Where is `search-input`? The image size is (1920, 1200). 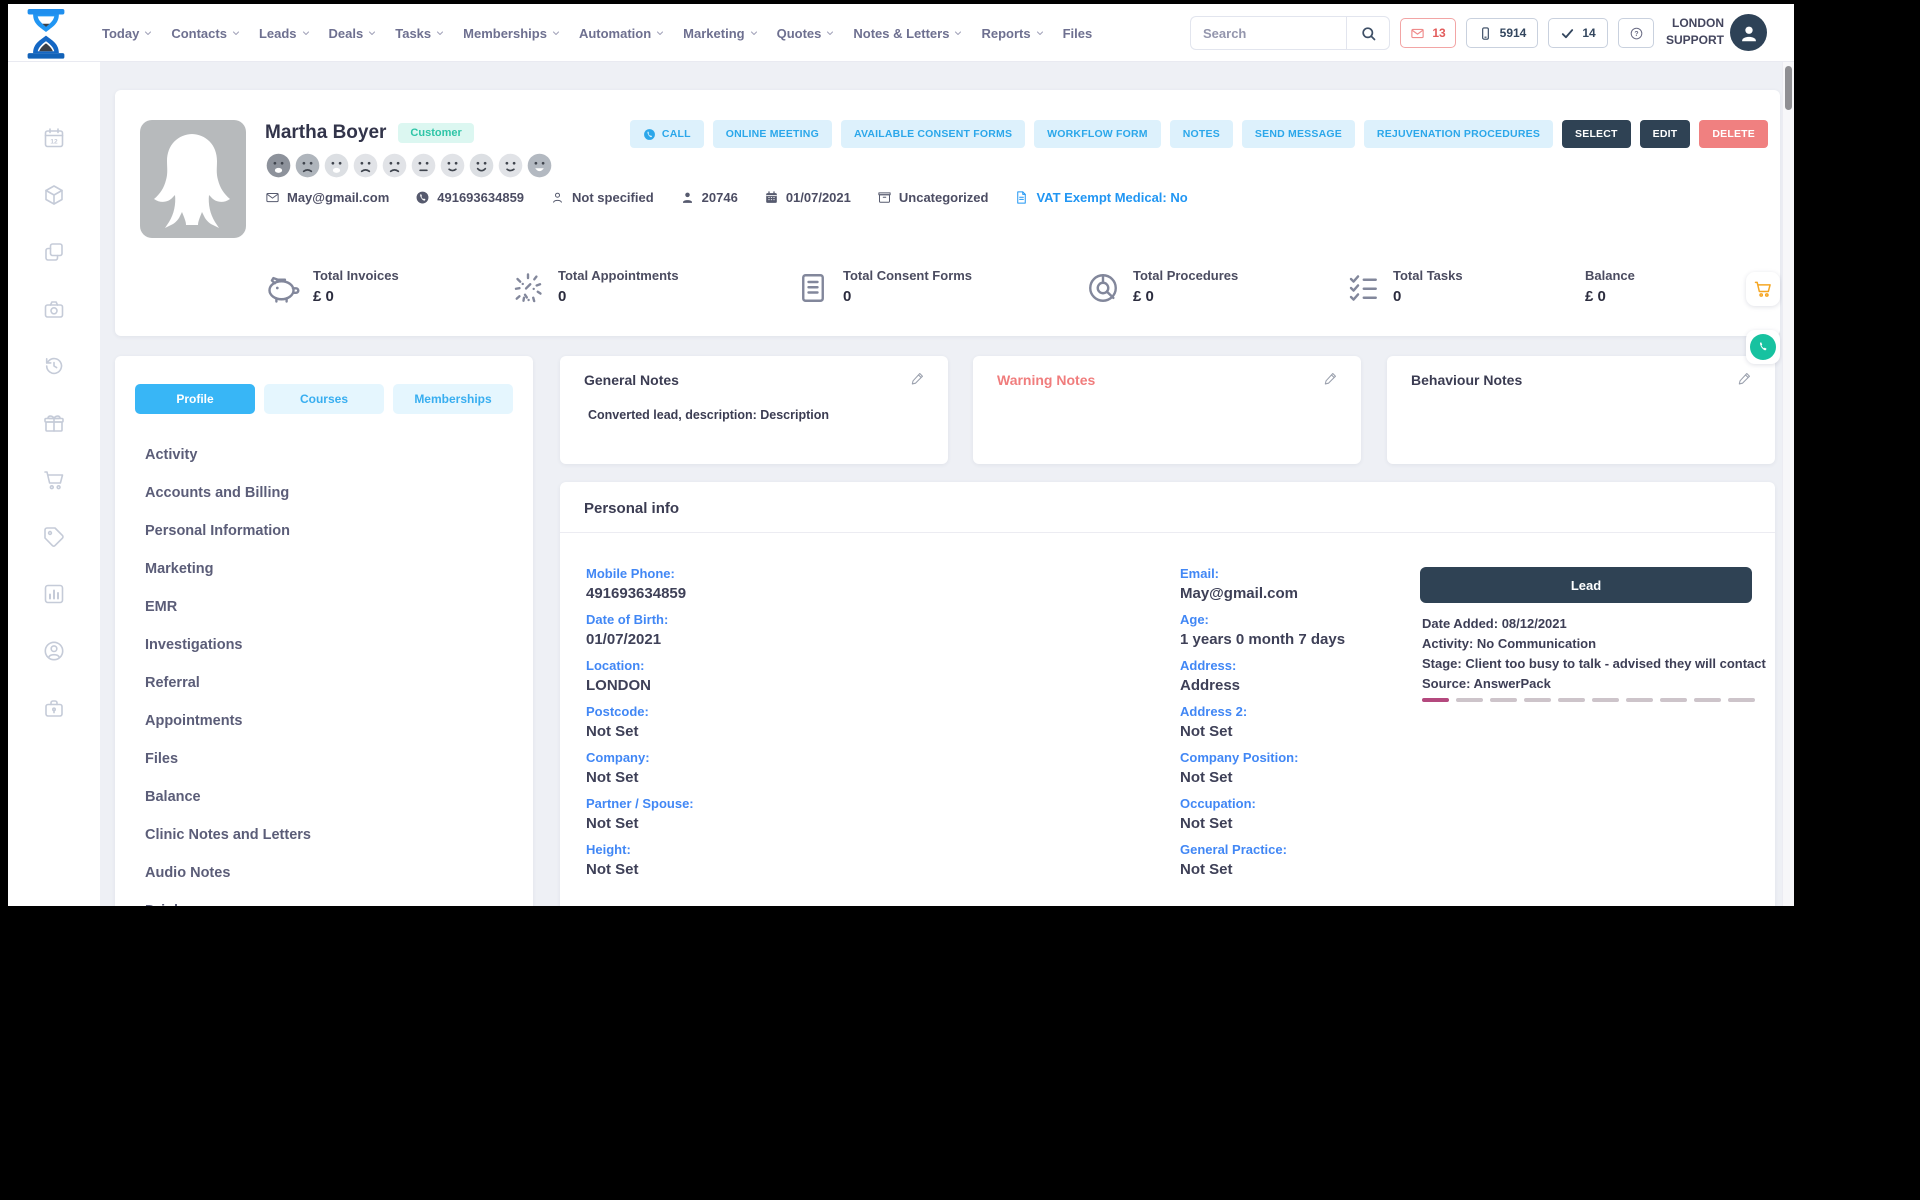 search-input is located at coordinates (1268, 33).